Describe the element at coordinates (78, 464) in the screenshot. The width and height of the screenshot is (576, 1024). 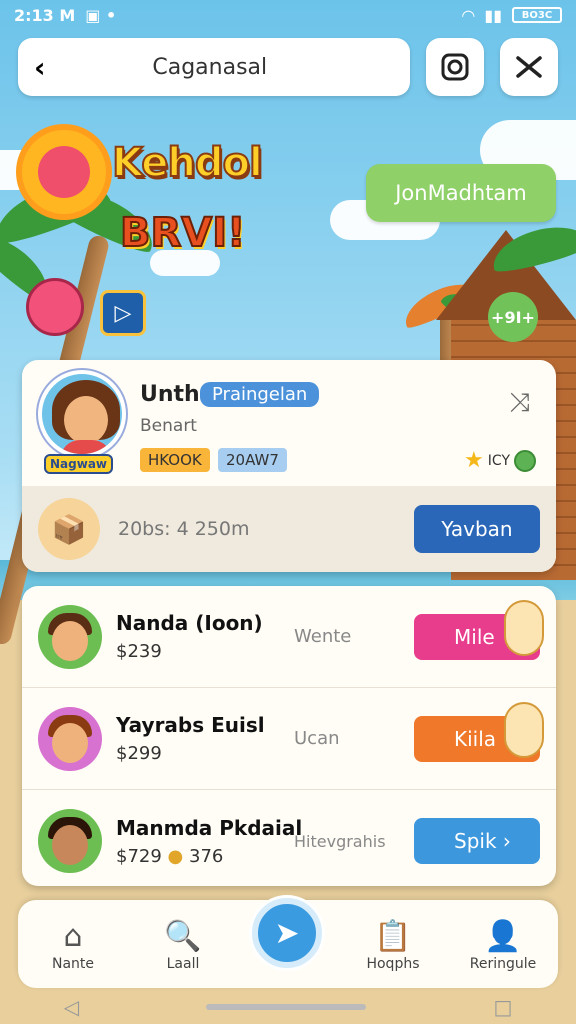
I see `avatar-nametag: Nagwaw` at that location.